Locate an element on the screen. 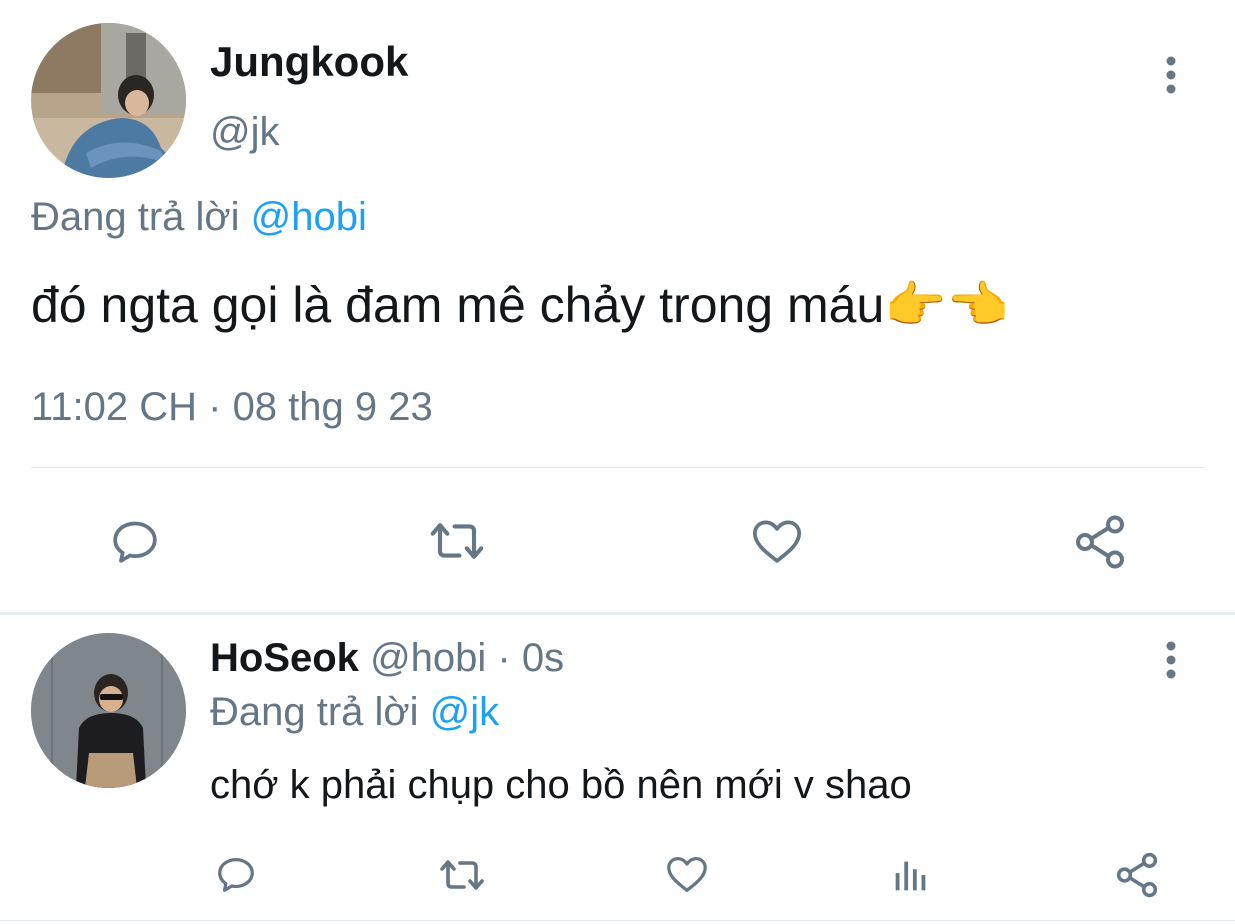 This screenshot has height=924, width=1235. mention-jk: @jk is located at coordinates (465, 712).